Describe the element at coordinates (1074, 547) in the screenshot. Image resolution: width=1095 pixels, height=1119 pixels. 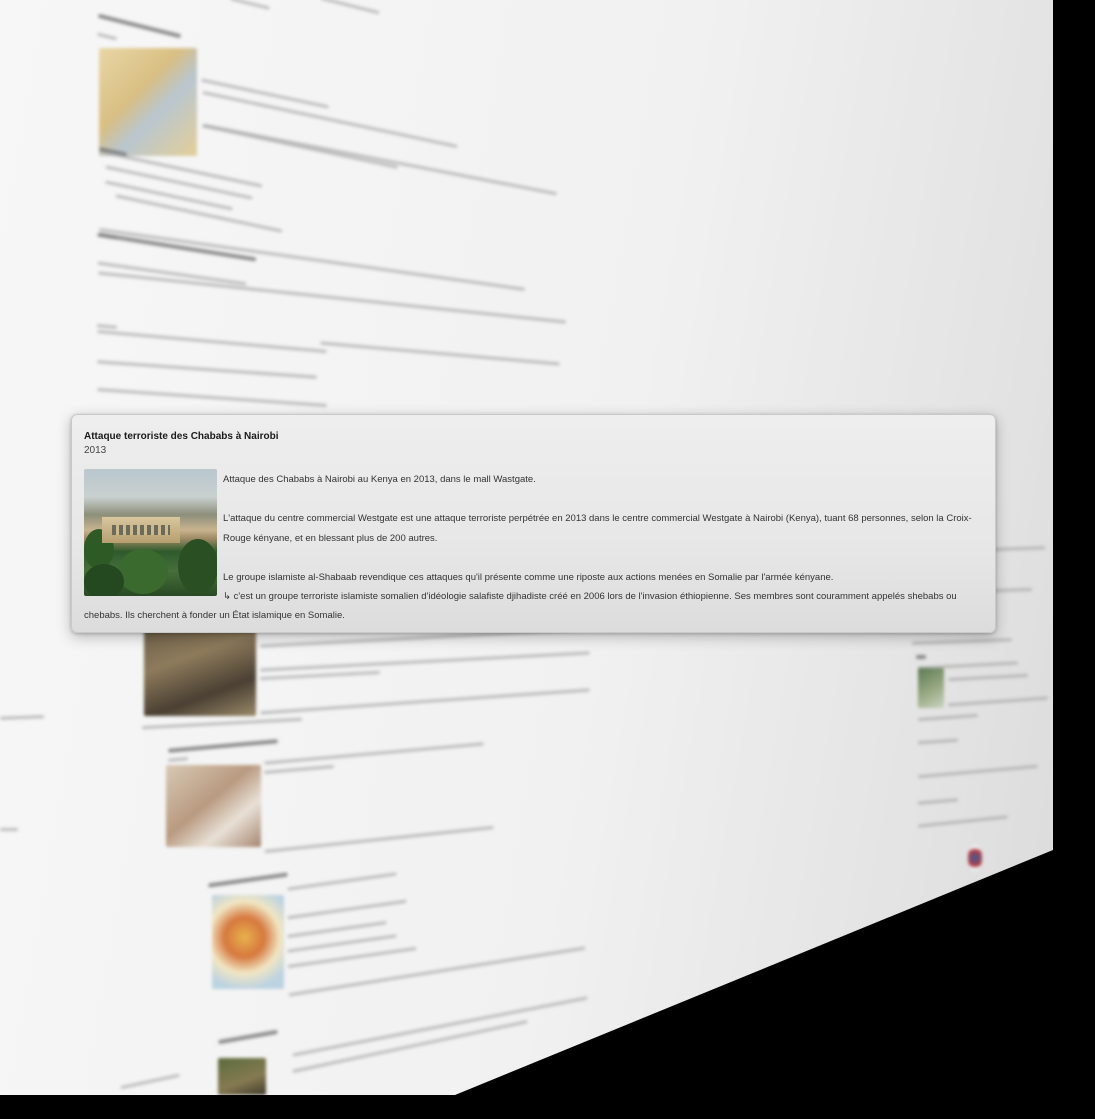
I see `outside-area` at that location.